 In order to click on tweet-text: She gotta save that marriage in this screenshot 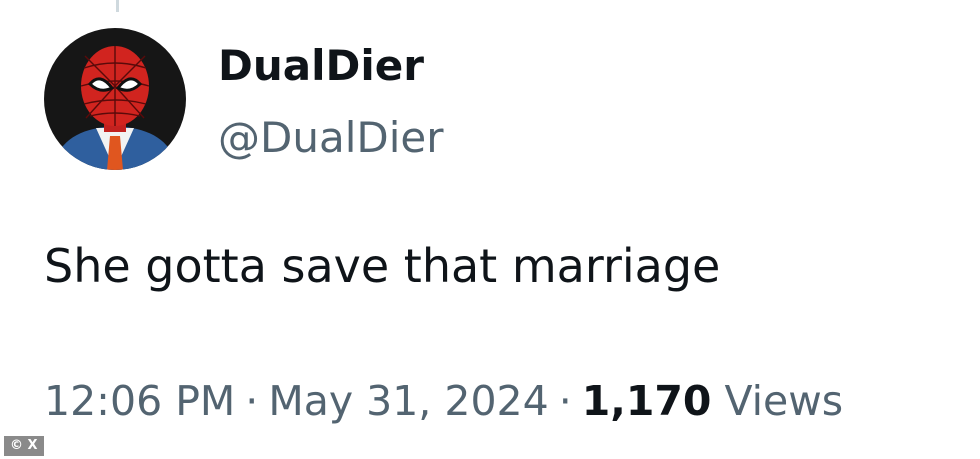, I will do `click(382, 266)`.